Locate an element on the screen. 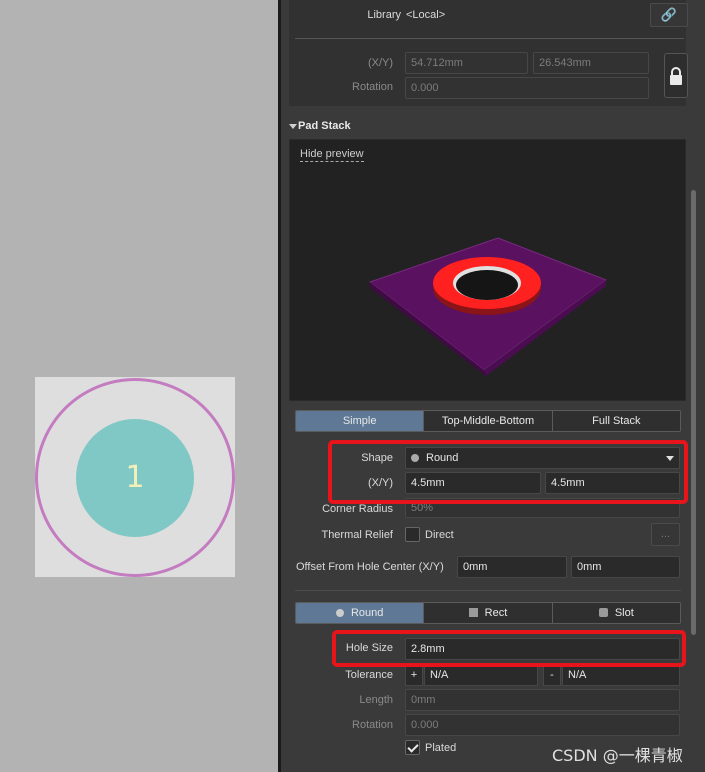 The image size is (705, 772). plated-checkbox is located at coordinates (412, 747).